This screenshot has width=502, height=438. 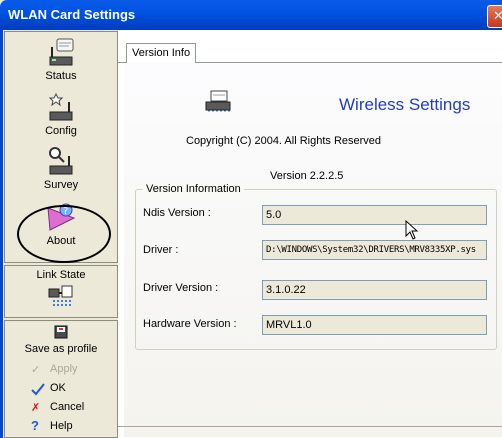 What do you see at coordinates (190, 324) in the screenshot?
I see `hardware-version-label: Hardware Version :` at bounding box center [190, 324].